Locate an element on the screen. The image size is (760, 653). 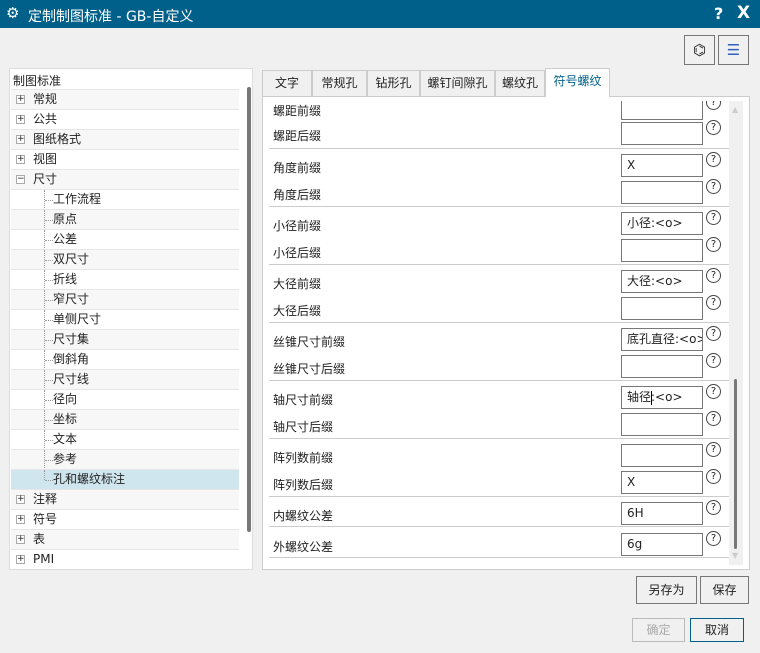
tree-item: + 表 is located at coordinates (125, 539).